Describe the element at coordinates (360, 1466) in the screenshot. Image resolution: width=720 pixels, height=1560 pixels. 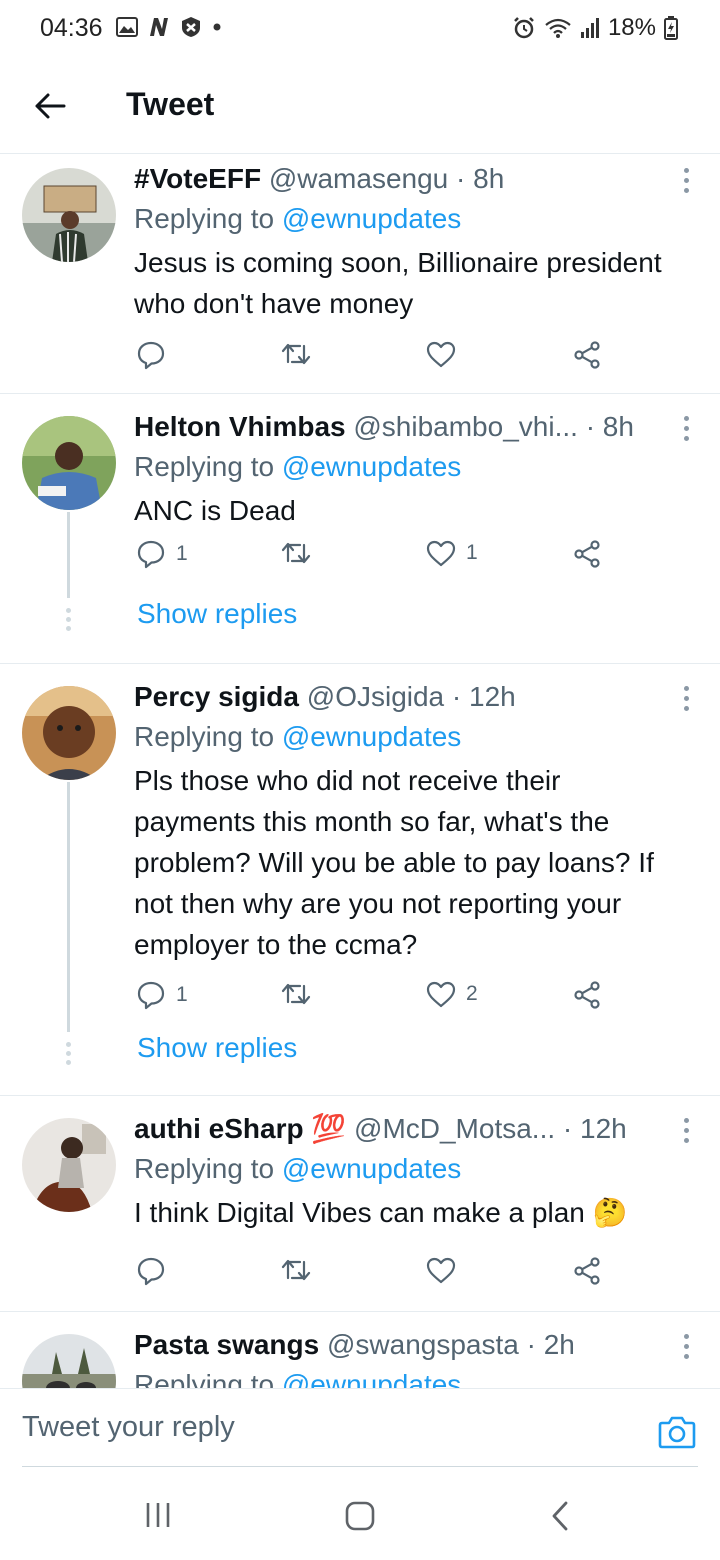
I see `reply-input-underline` at that location.